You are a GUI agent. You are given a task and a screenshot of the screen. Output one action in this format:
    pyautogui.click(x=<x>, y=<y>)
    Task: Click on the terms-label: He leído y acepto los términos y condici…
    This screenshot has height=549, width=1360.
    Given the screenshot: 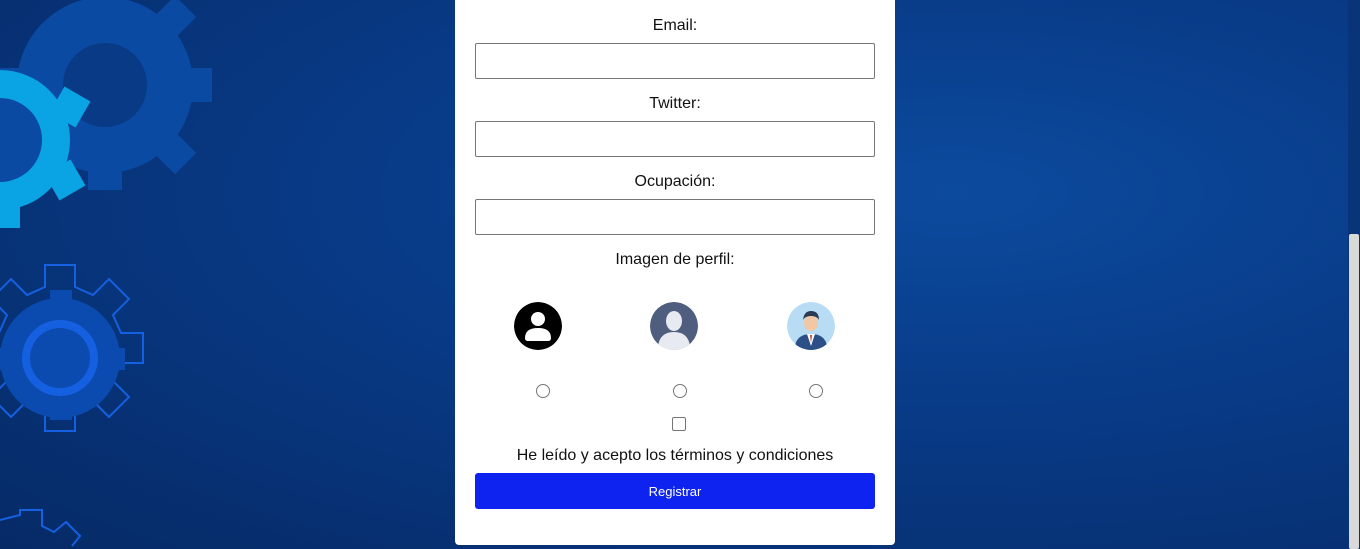 What is the action you would take?
    pyautogui.click(x=675, y=455)
    